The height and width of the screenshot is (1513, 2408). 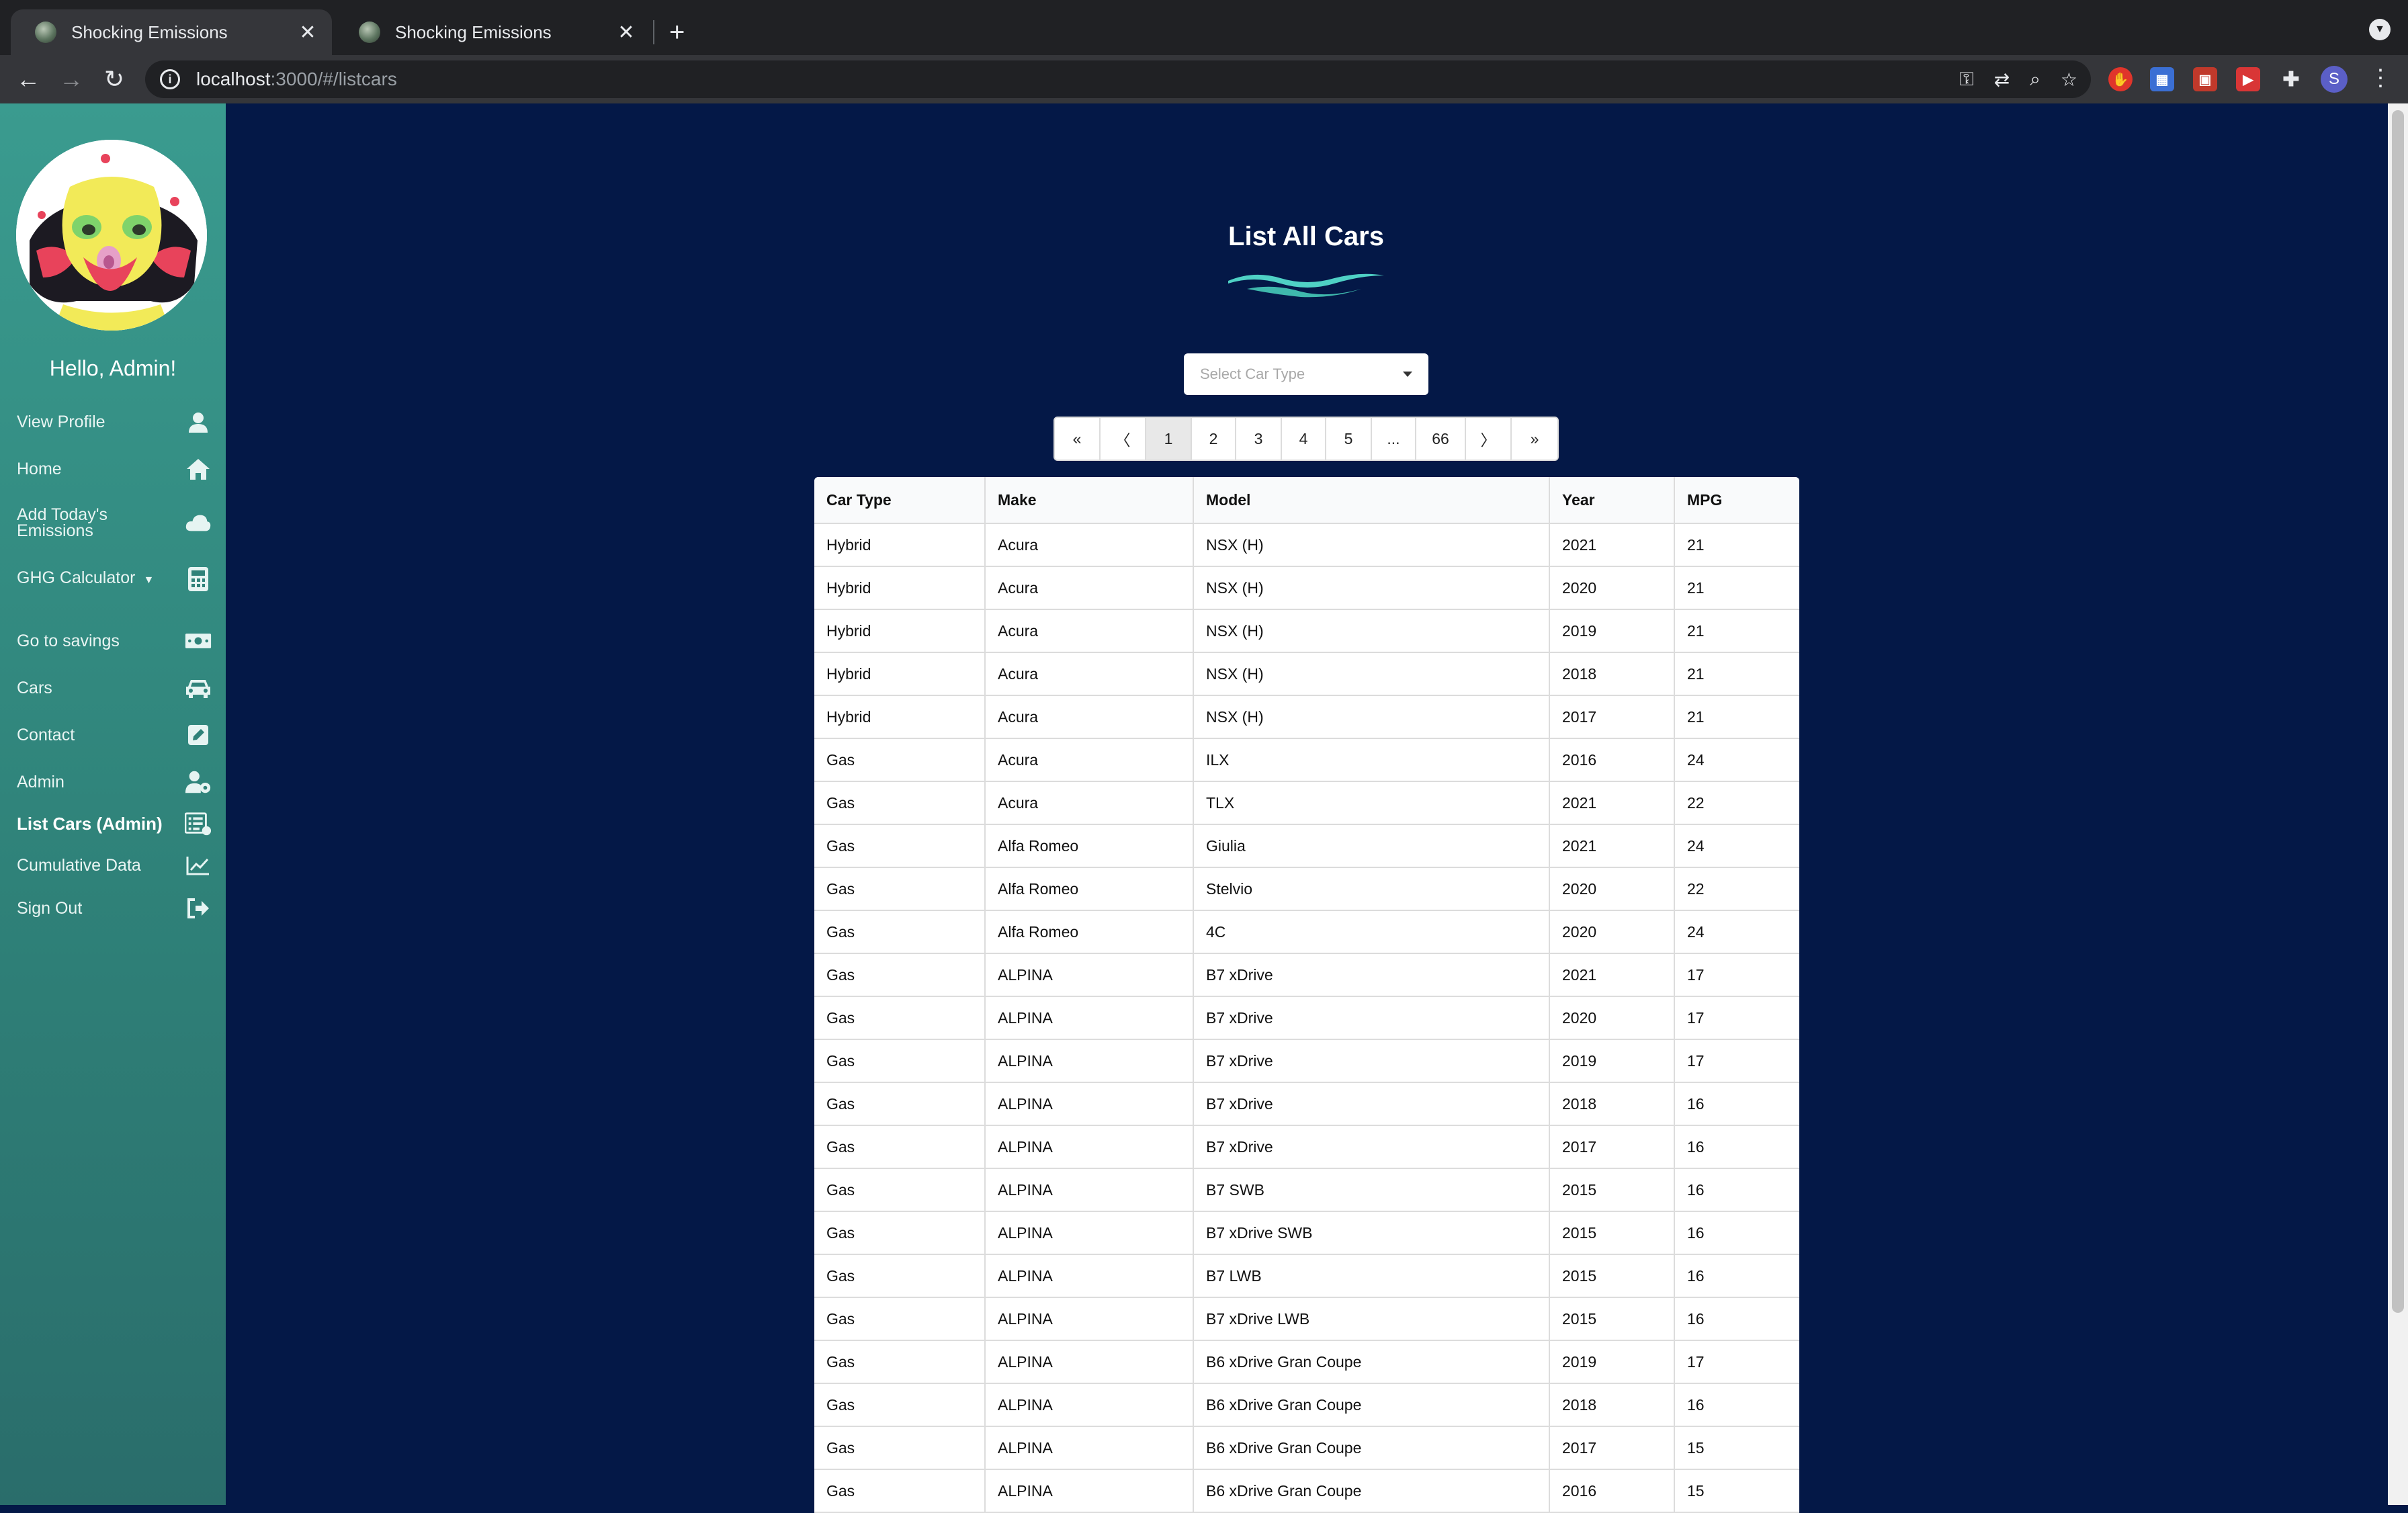 I want to click on key-icon: ⚿, so click(x=1966, y=80).